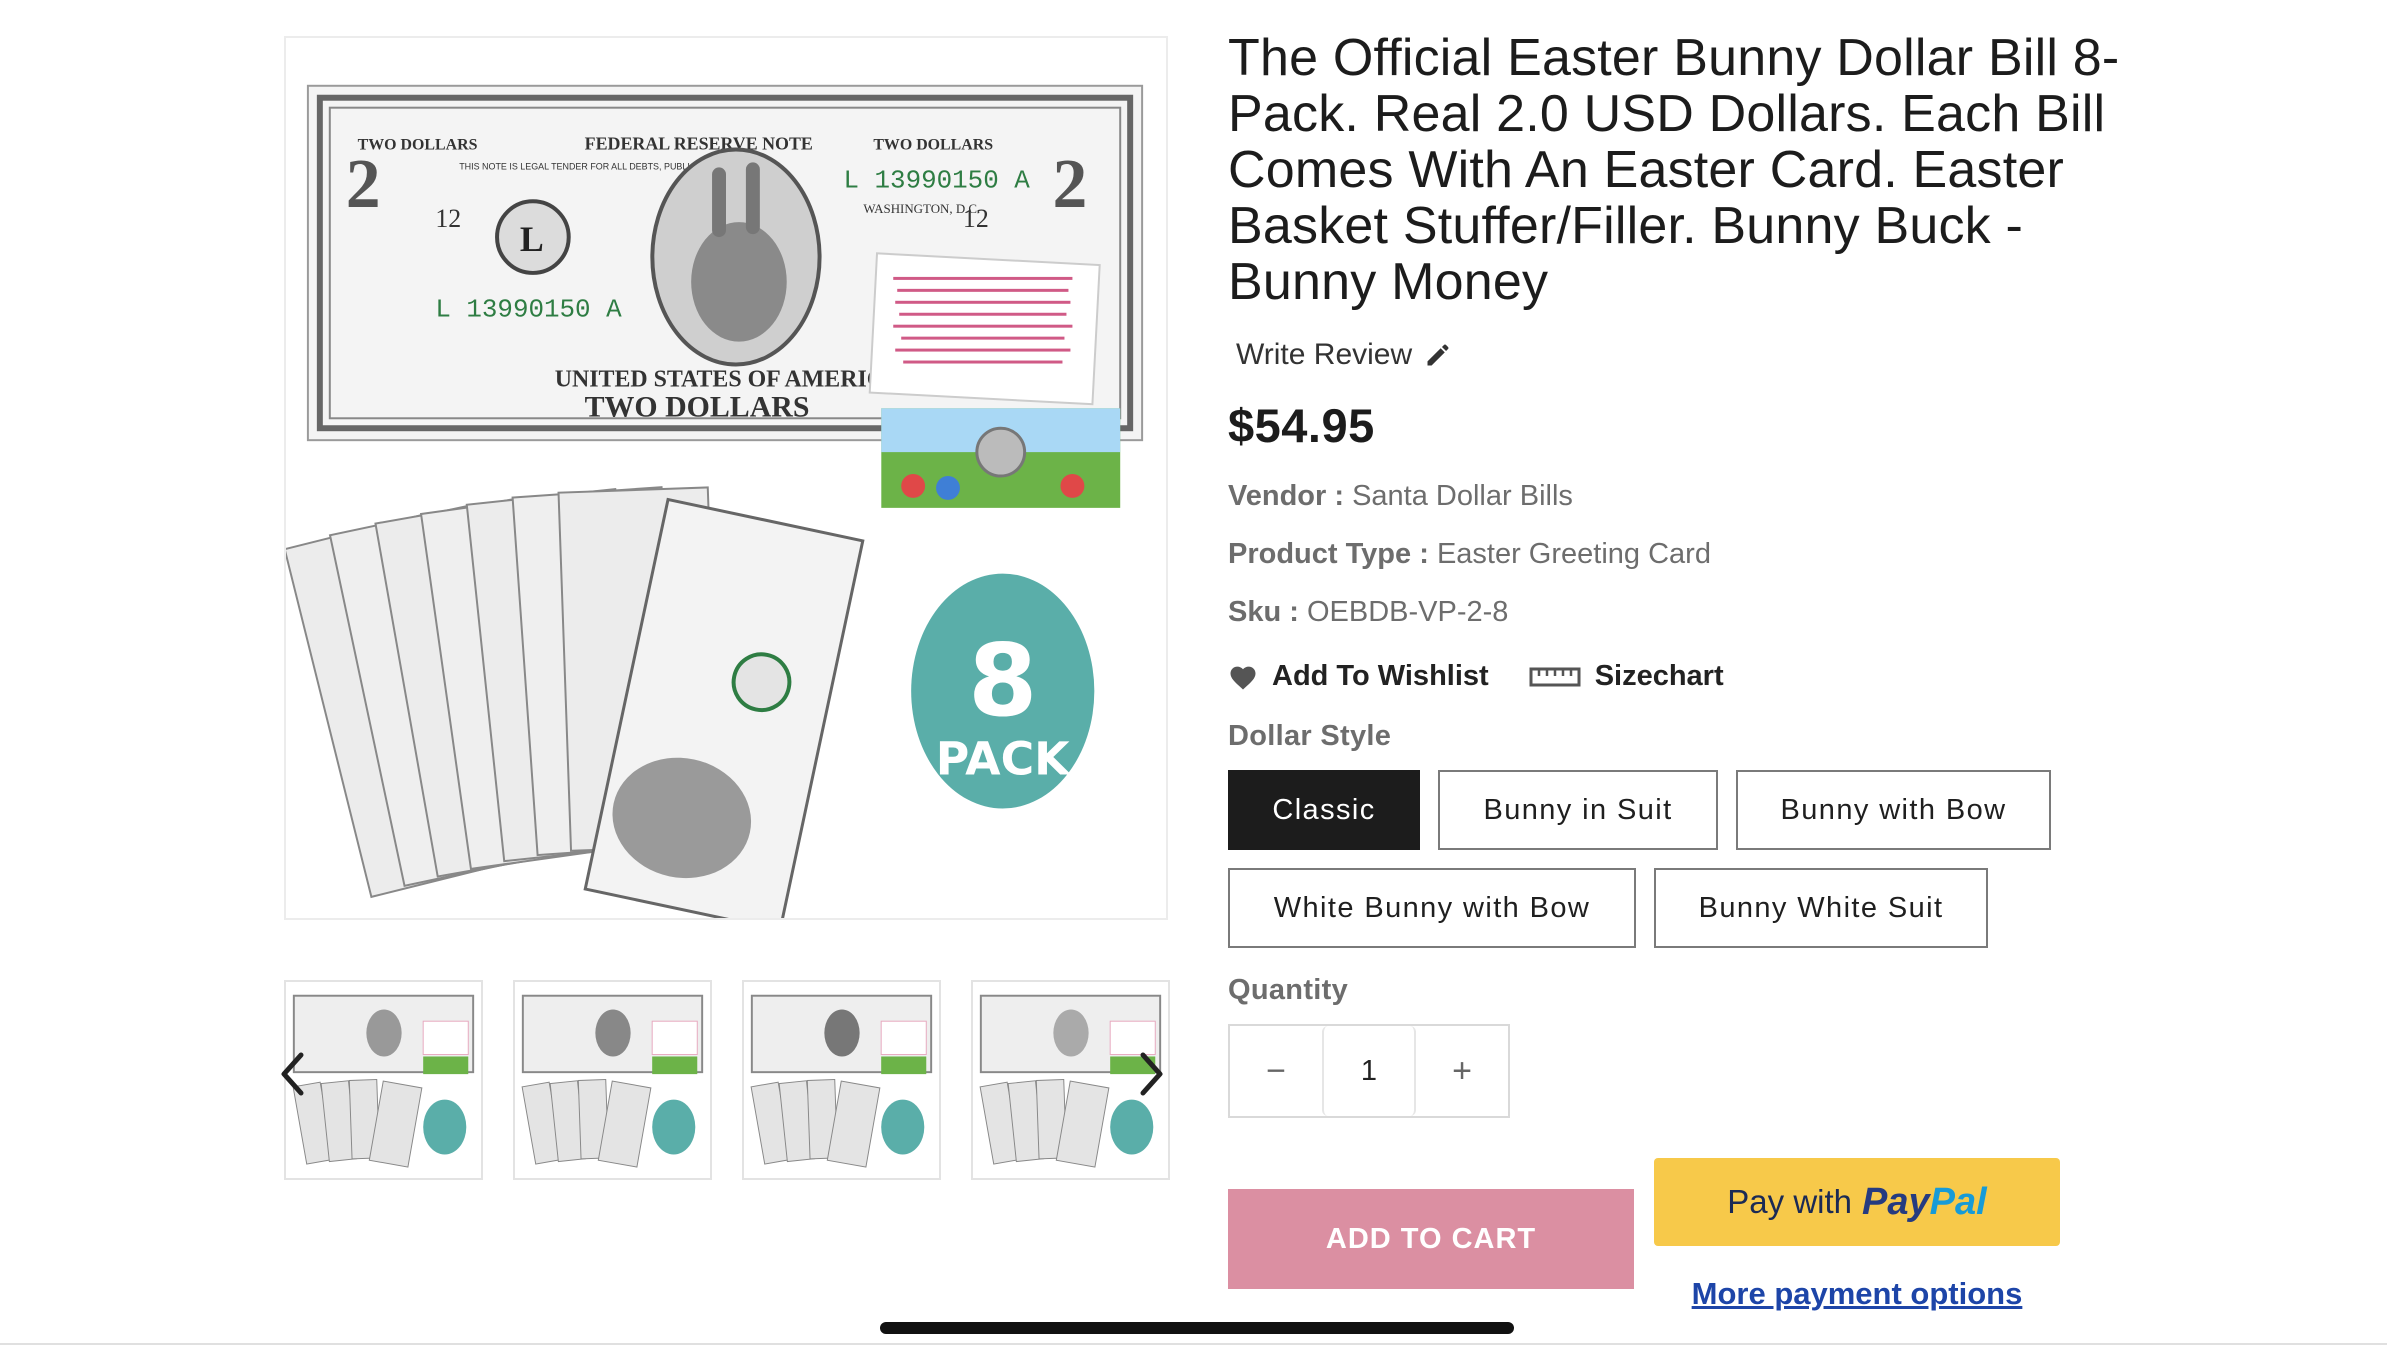  I want to click on sku-row: Sku : OEBDB-VP-2-8, so click(1368, 612).